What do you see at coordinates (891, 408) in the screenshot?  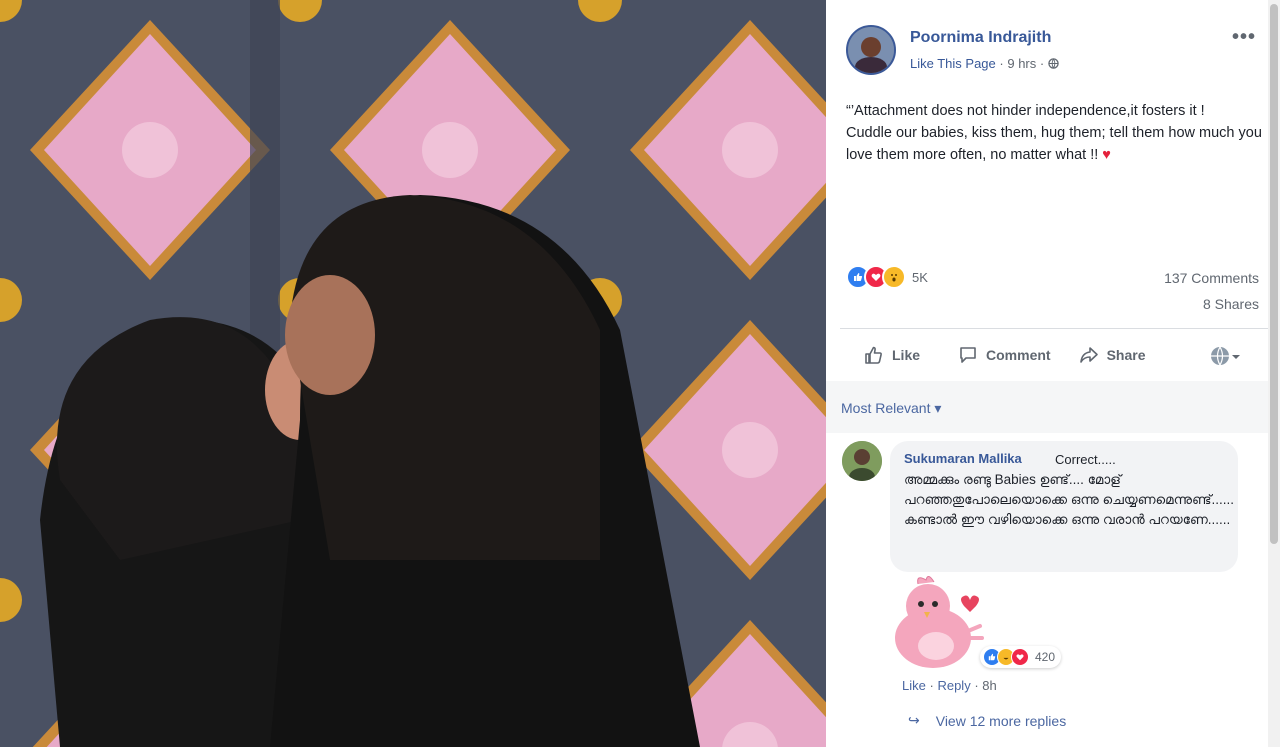 I see `most-relevant-dropdown: Most Relevant ▾` at bounding box center [891, 408].